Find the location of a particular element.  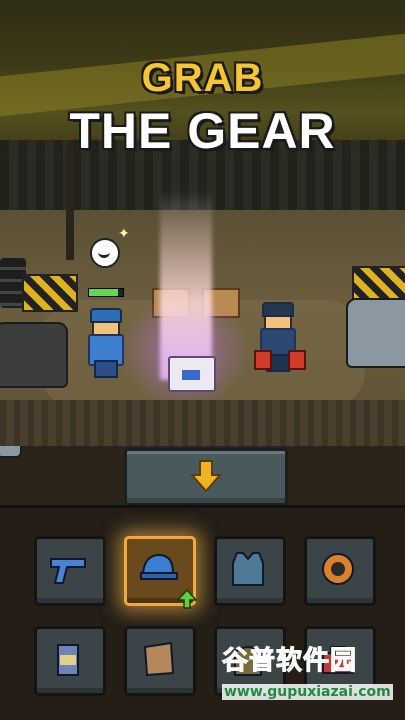

inventory-slot-knuckles is located at coordinates (340, 571).